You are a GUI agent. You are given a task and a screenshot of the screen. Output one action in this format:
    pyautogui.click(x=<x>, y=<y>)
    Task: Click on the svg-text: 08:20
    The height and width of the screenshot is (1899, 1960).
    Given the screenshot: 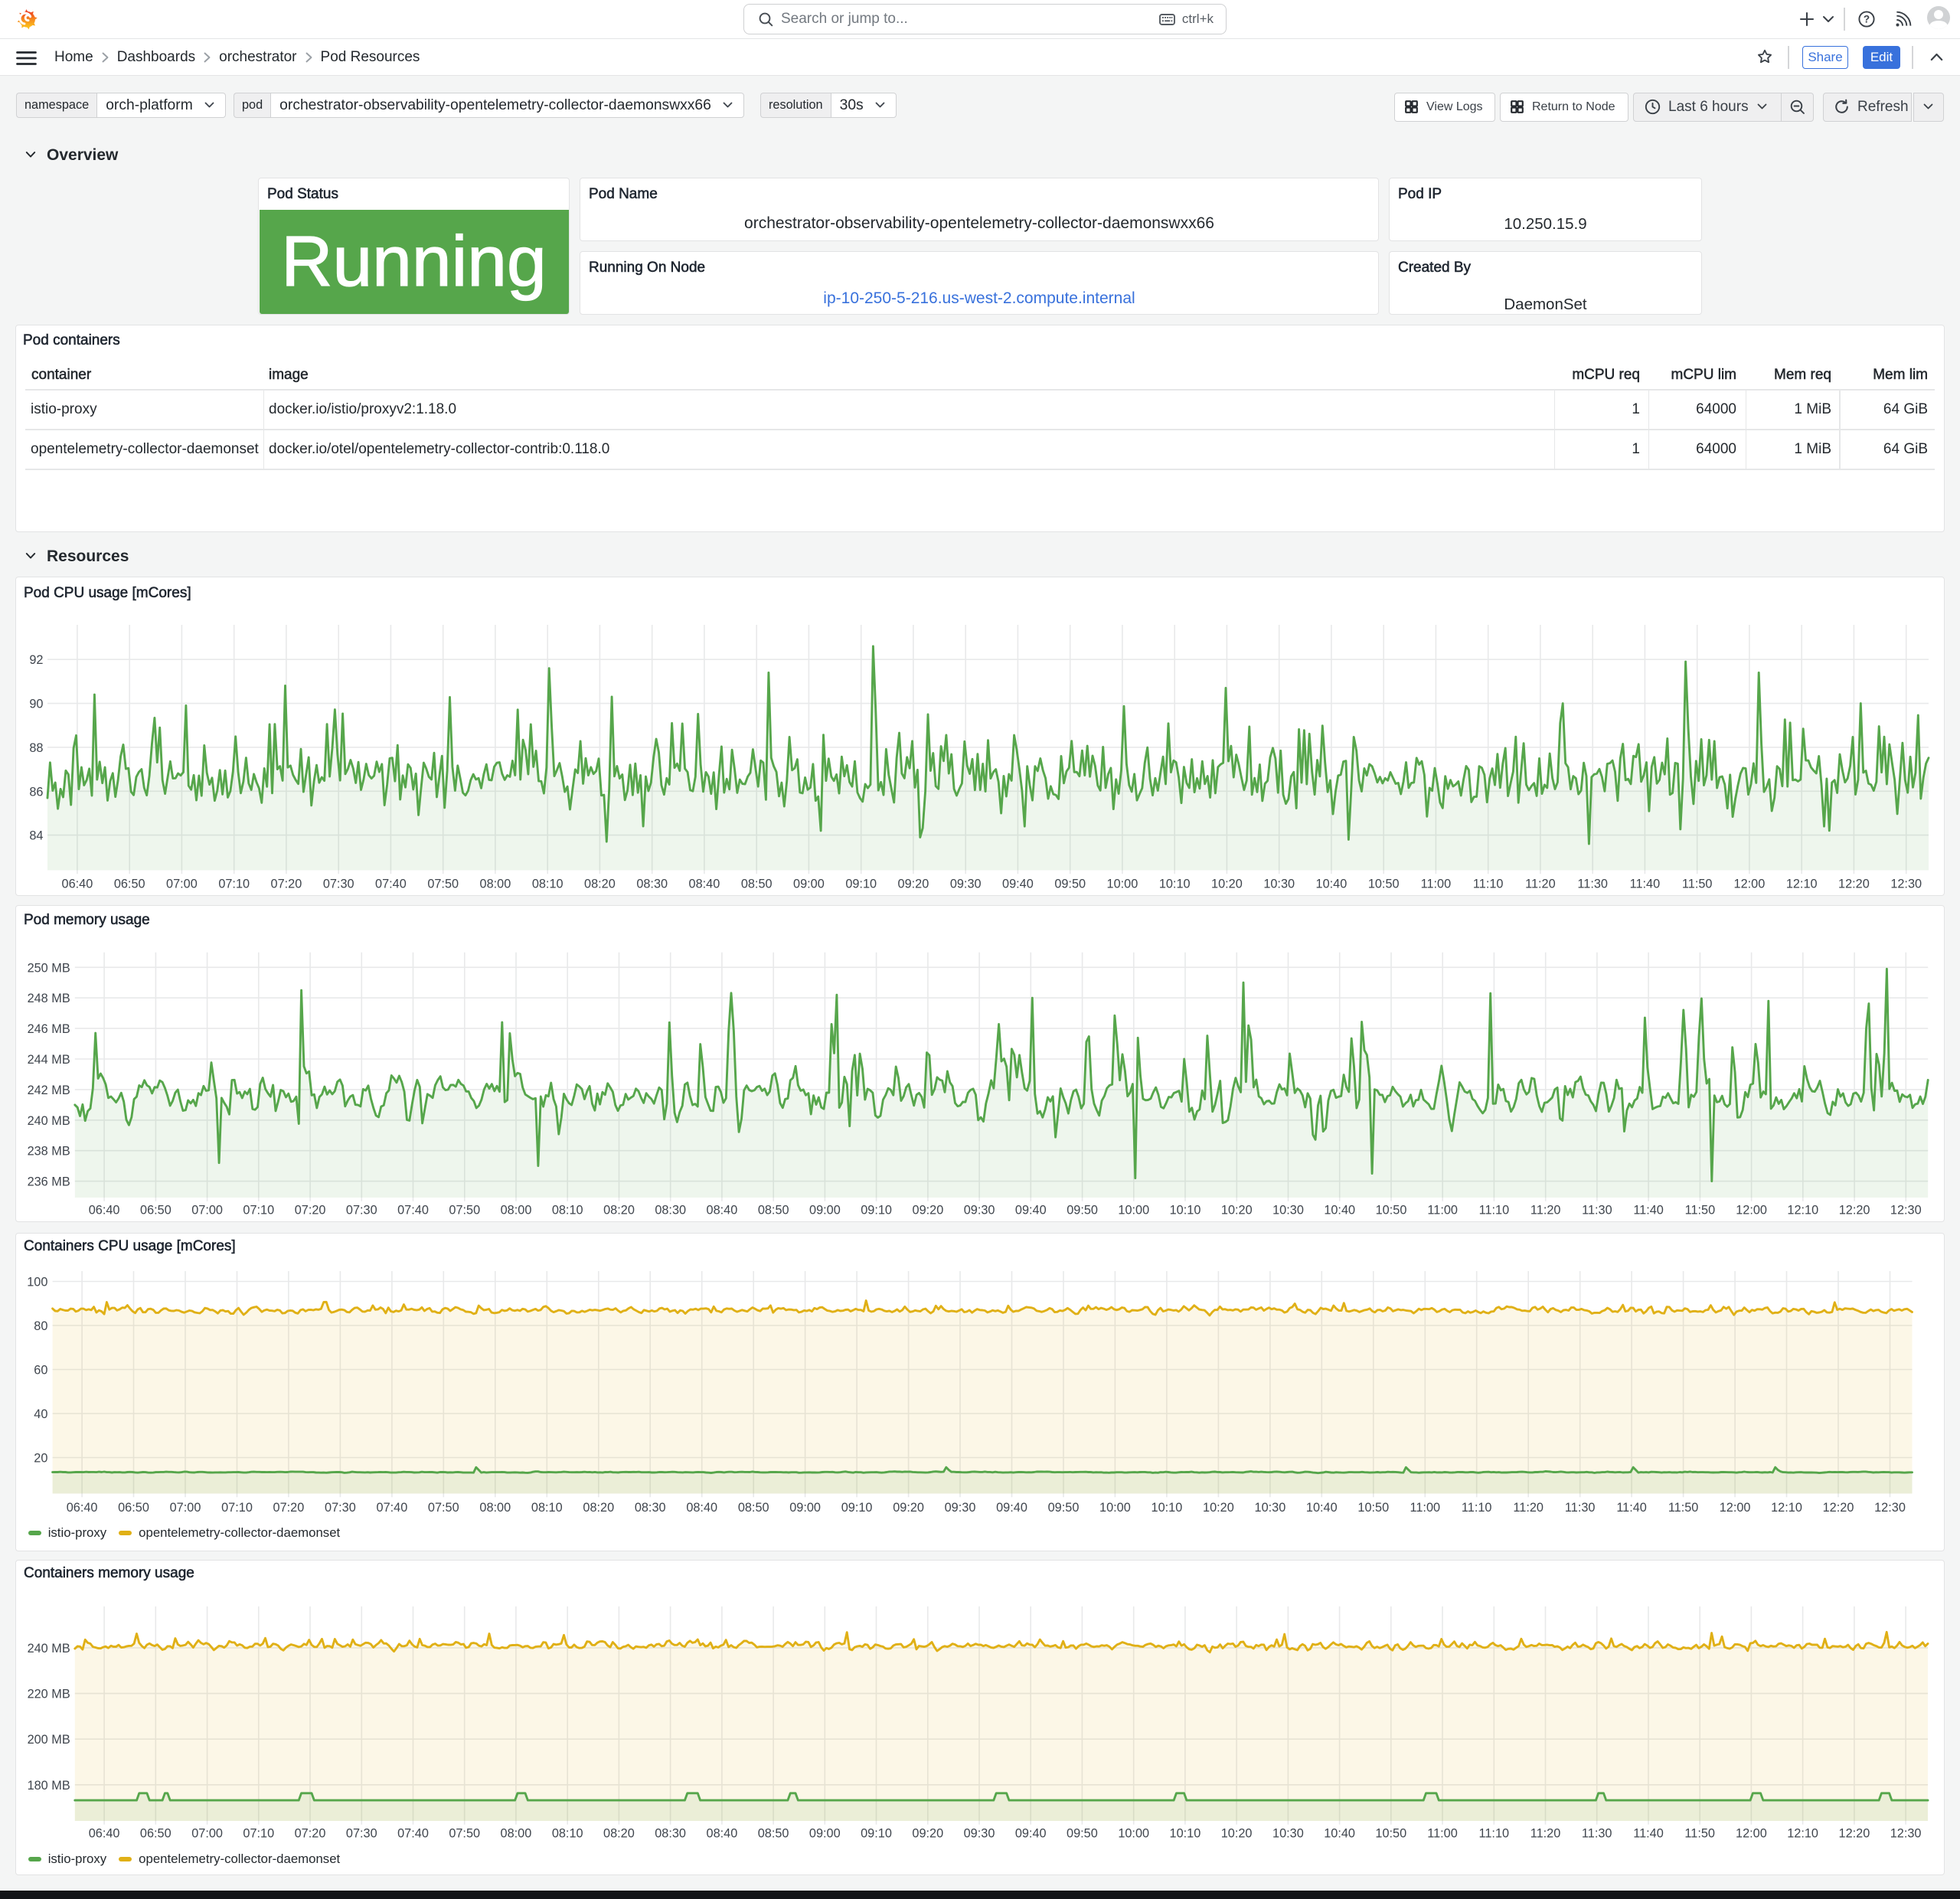 What is the action you would take?
    pyautogui.click(x=619, y=1211)
    